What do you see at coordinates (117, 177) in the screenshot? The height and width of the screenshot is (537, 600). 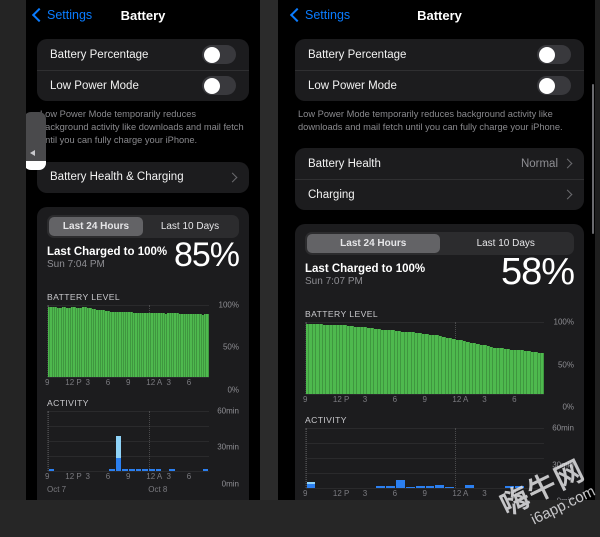 I see `row-label: Battery Health & Charging` at bounding box center [117, 177].